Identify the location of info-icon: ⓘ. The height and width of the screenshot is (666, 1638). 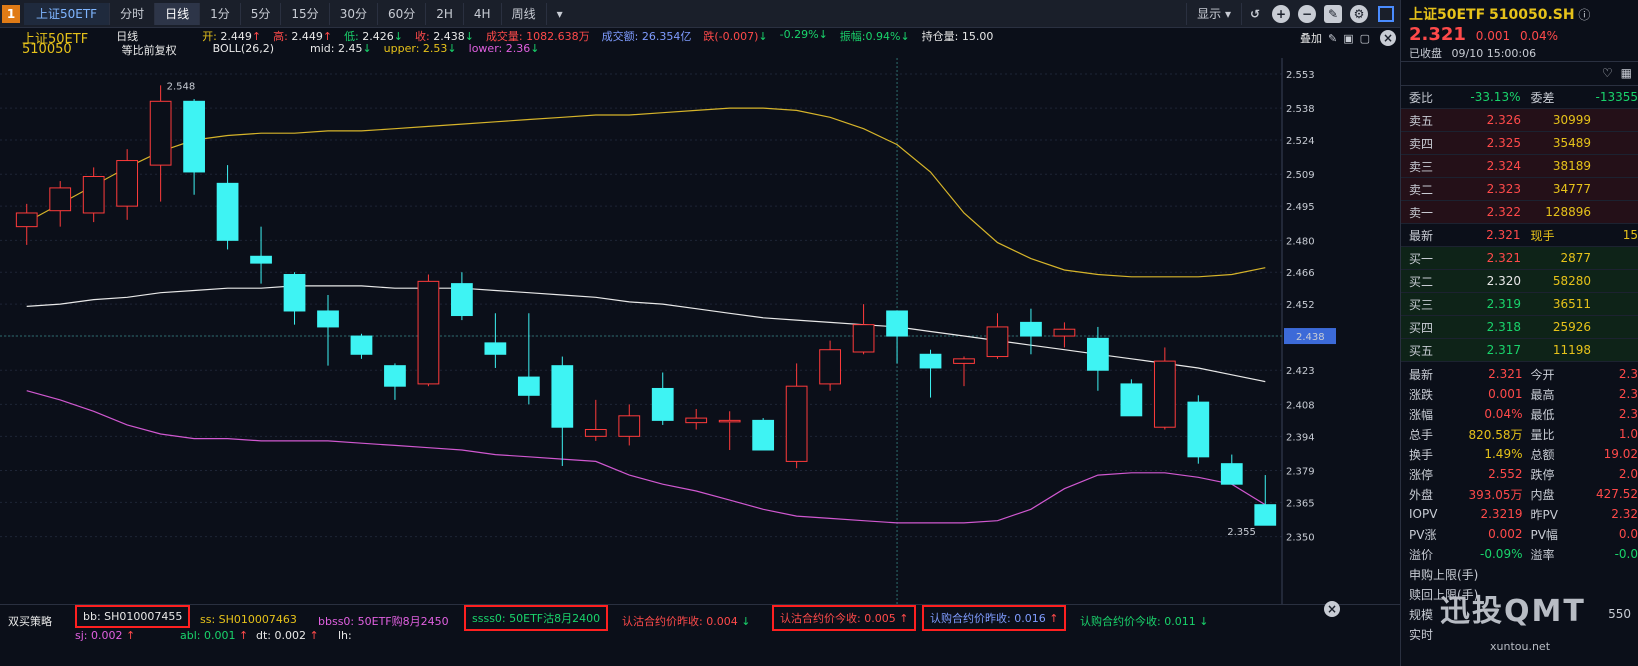
(1584, 15).